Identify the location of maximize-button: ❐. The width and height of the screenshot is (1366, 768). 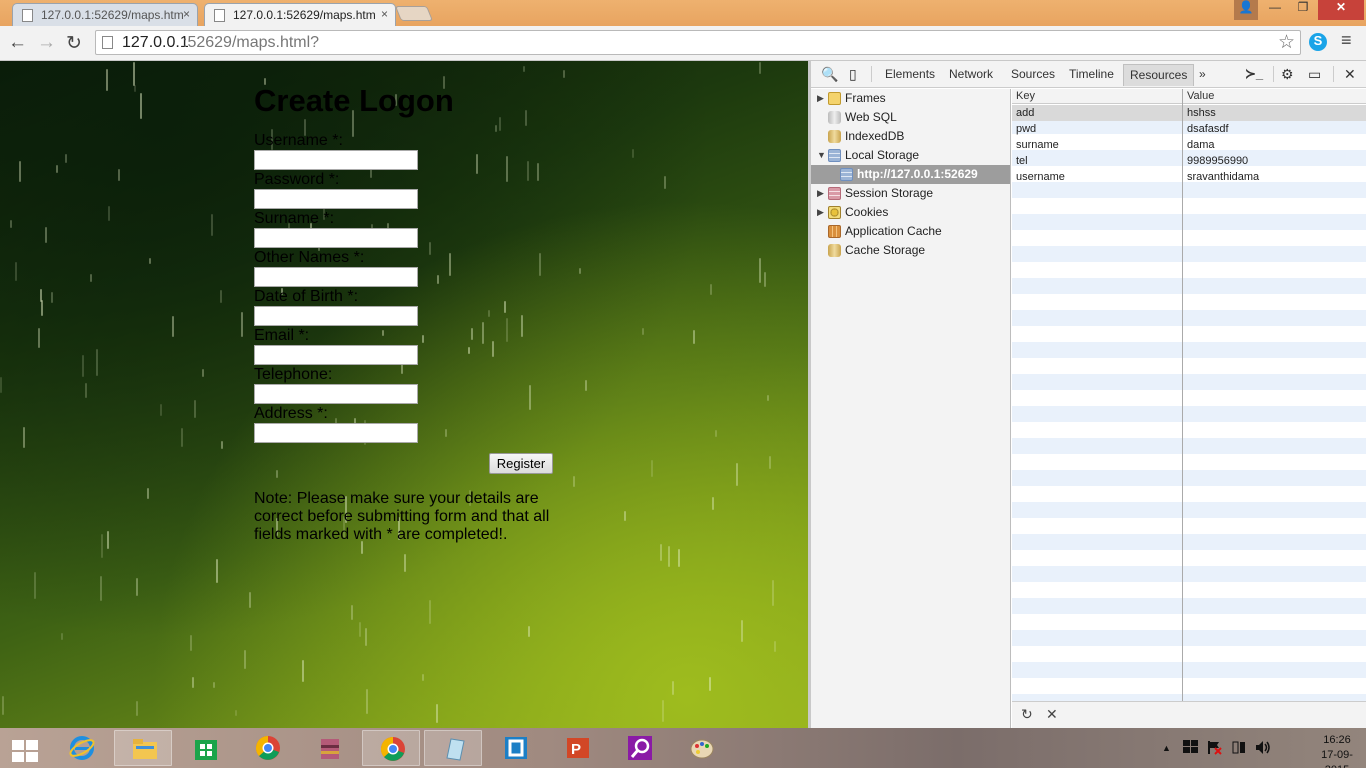
(1303, 10).